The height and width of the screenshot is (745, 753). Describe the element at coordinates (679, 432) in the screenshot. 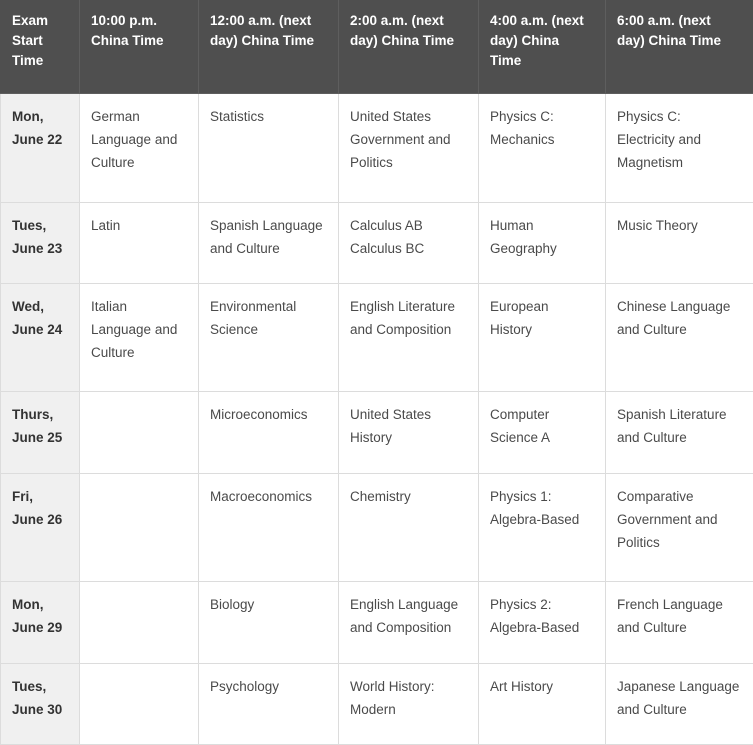

I see `exam-cell: Spanish Literature and Culture` at that location.